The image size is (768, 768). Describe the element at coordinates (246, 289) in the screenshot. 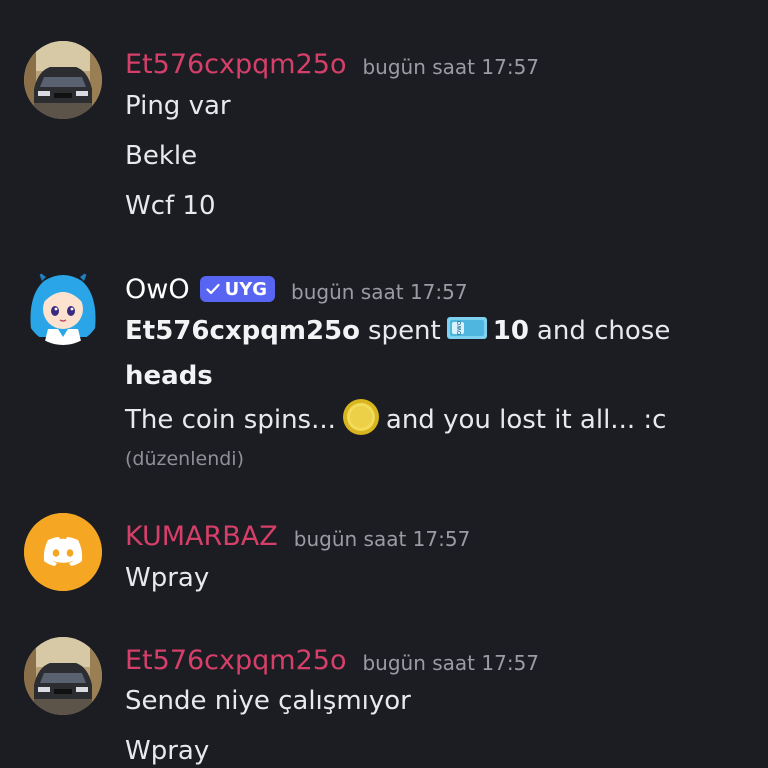

I see `badge-label: UYG` at that location.